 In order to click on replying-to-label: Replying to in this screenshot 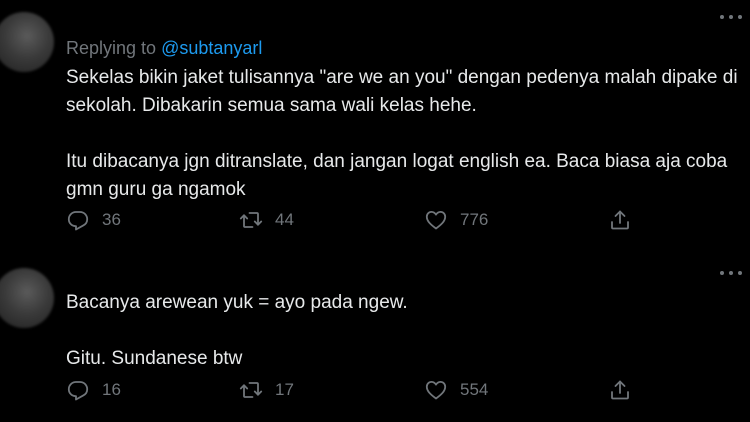, I will do `click(114, 48)`.